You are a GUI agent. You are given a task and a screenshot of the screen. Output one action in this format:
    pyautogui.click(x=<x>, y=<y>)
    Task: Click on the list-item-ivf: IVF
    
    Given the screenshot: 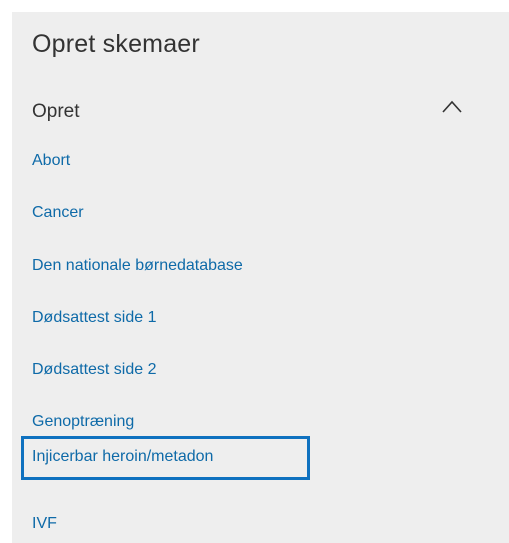 What is the action you would take?
    pyautogui.click(x=44, y=524)
    